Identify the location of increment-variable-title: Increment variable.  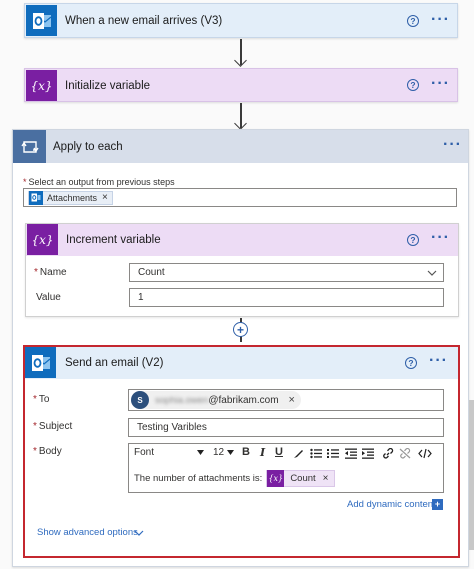
(113, 240).